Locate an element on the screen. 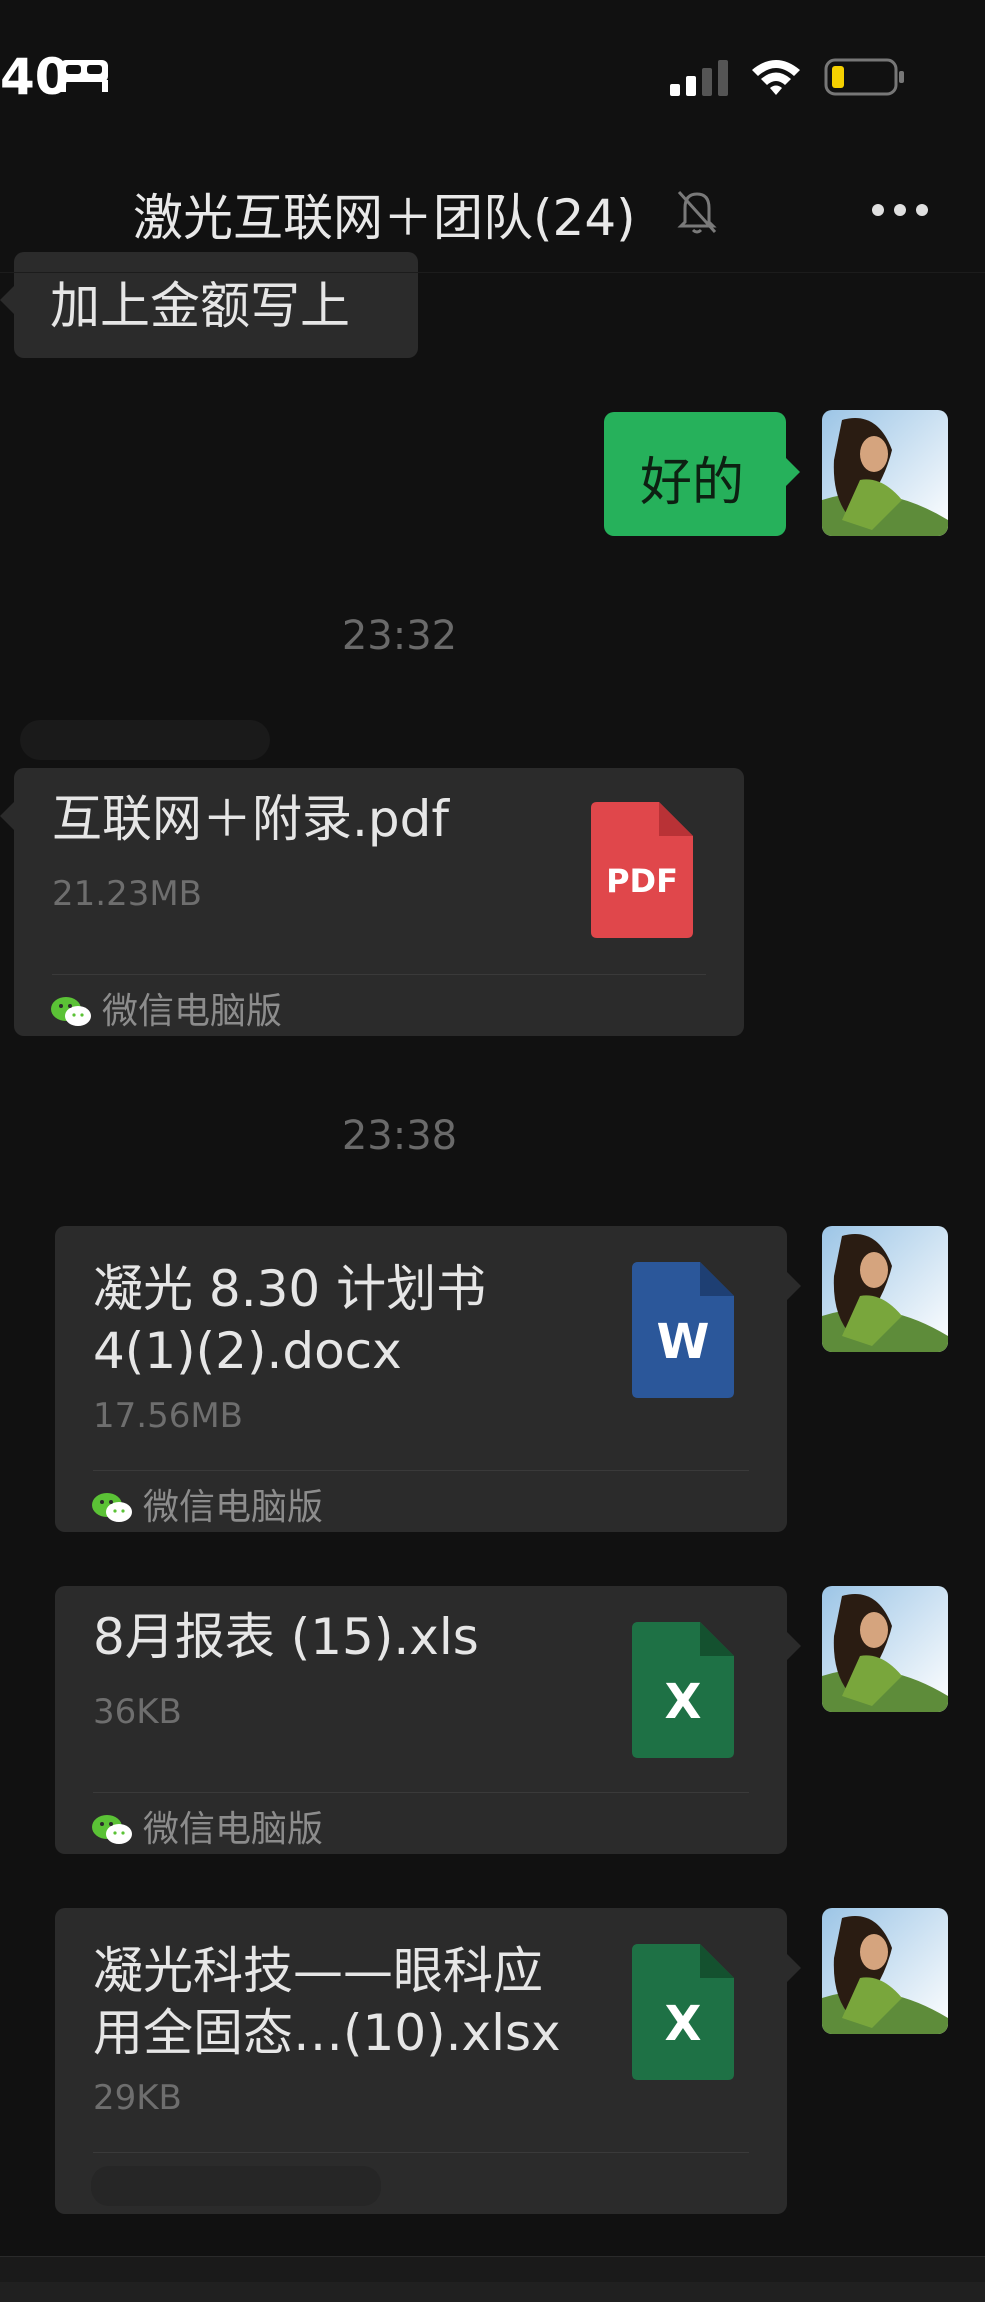 This screenshot has height=2302, width=985. chat-title: 激光互联网＋团队(24) is located at coordinates (384, 214).